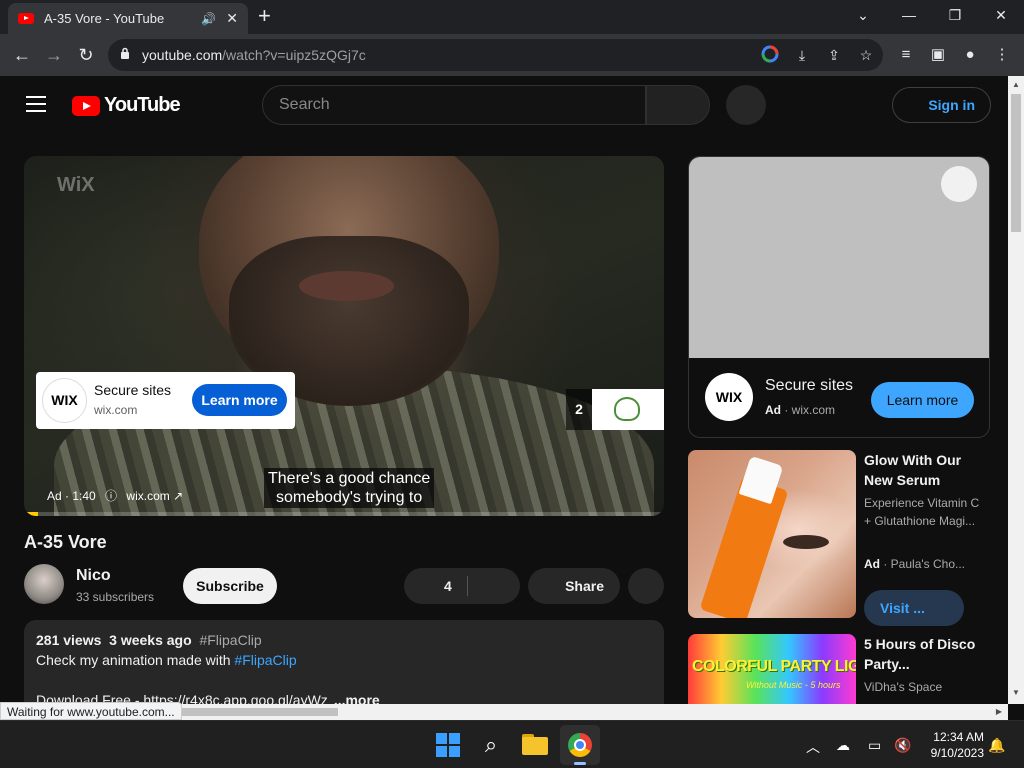 The width and height of the screenshot is (1024, 768). Describe the element at coordinates (1016, 163) in the screenshot. I see `vertical-scroll-thumb` at that location.